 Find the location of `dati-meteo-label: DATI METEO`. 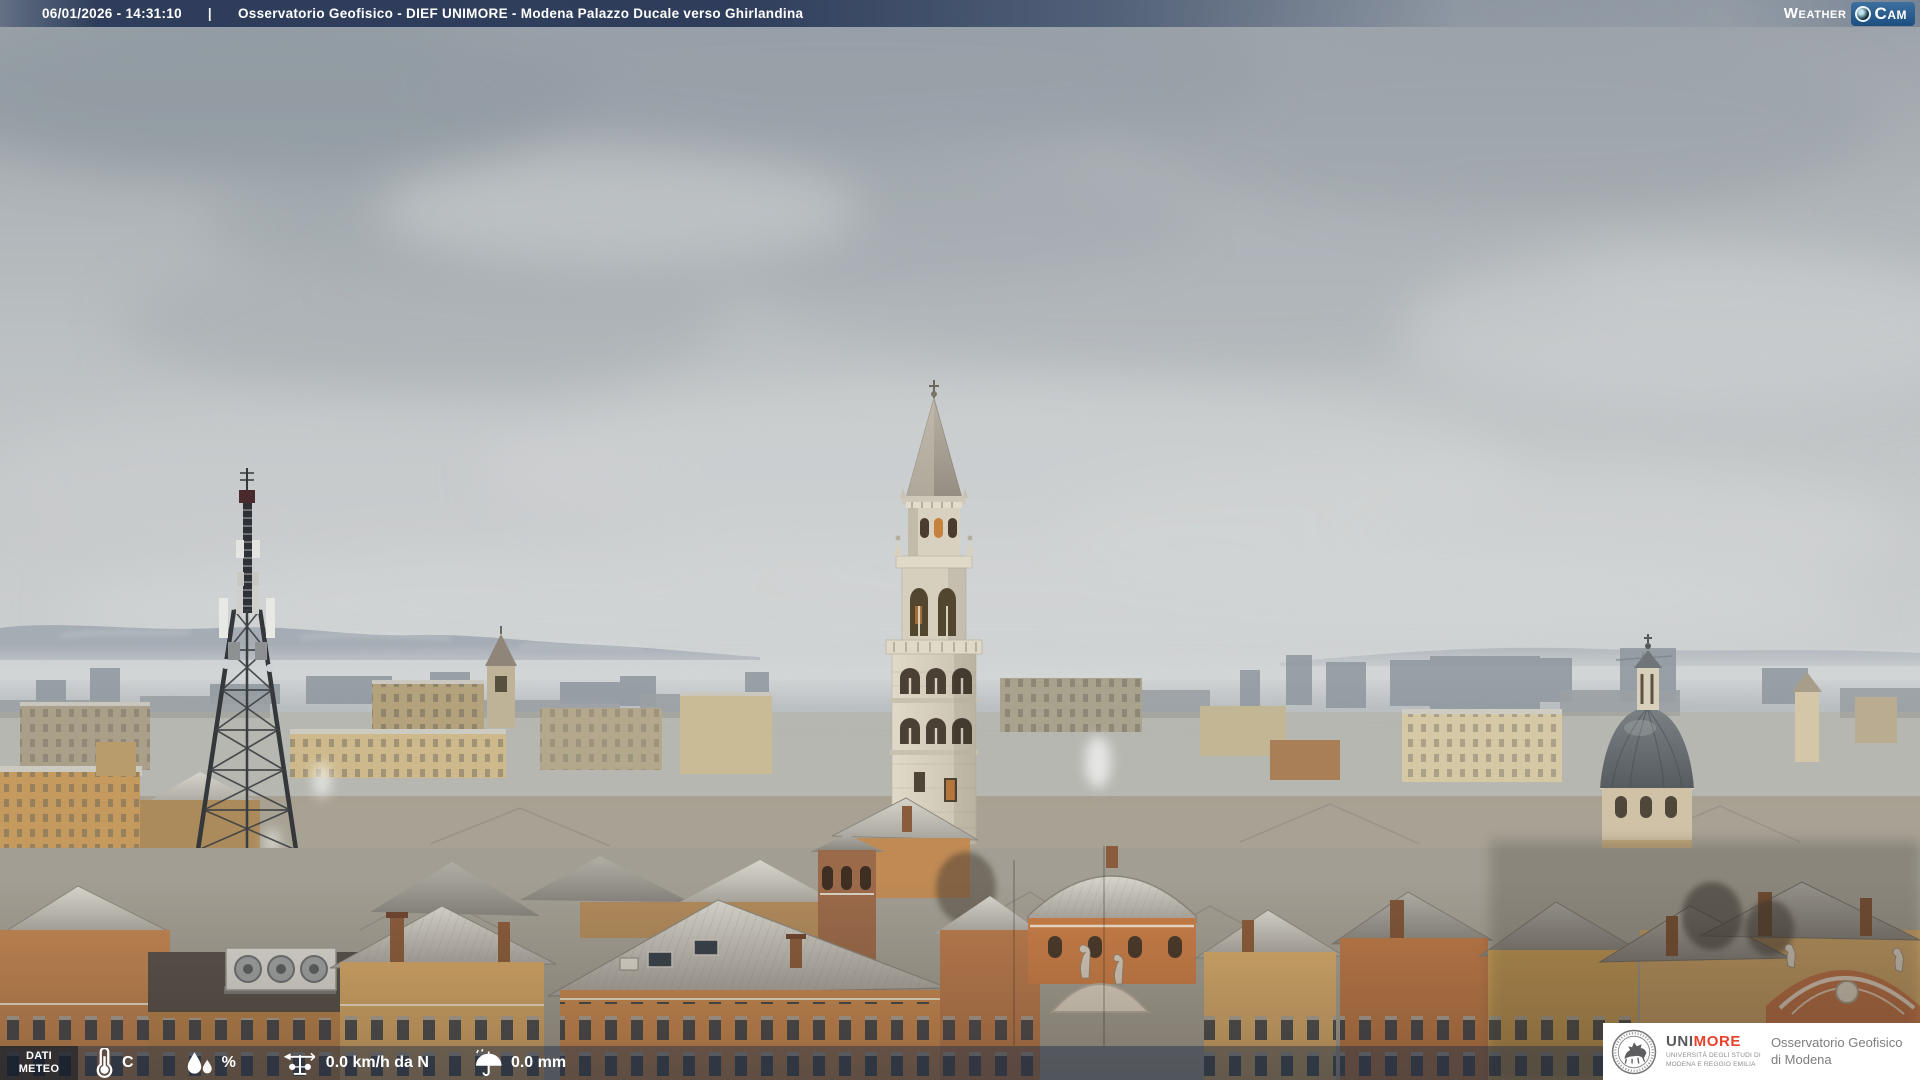

dati-meteo-label: DATI METEO is located at coordinates (39, 1063).